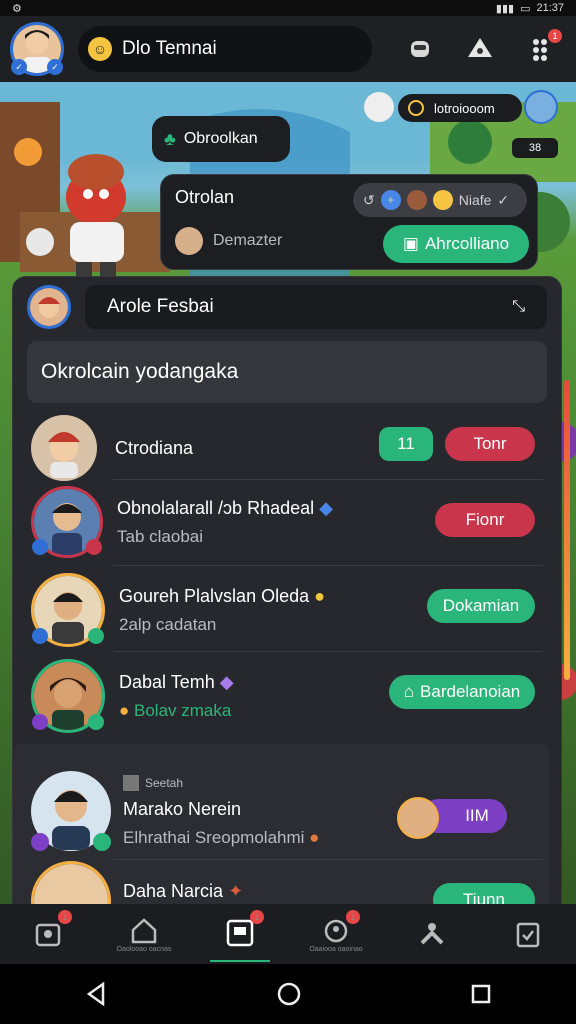  I want to click on clipboard-icon, so click(528, 935).